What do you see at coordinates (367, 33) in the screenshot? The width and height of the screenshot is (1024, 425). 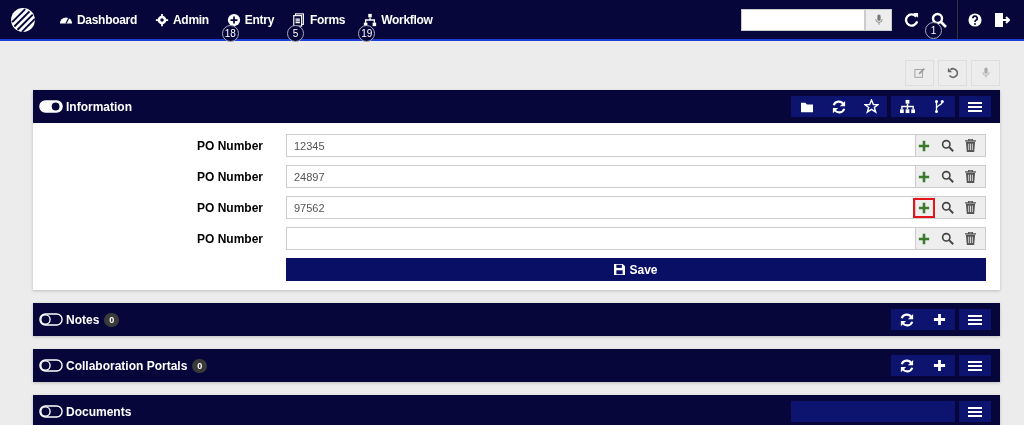 I see `count-badge: 19` at bounding box center [367, 33].